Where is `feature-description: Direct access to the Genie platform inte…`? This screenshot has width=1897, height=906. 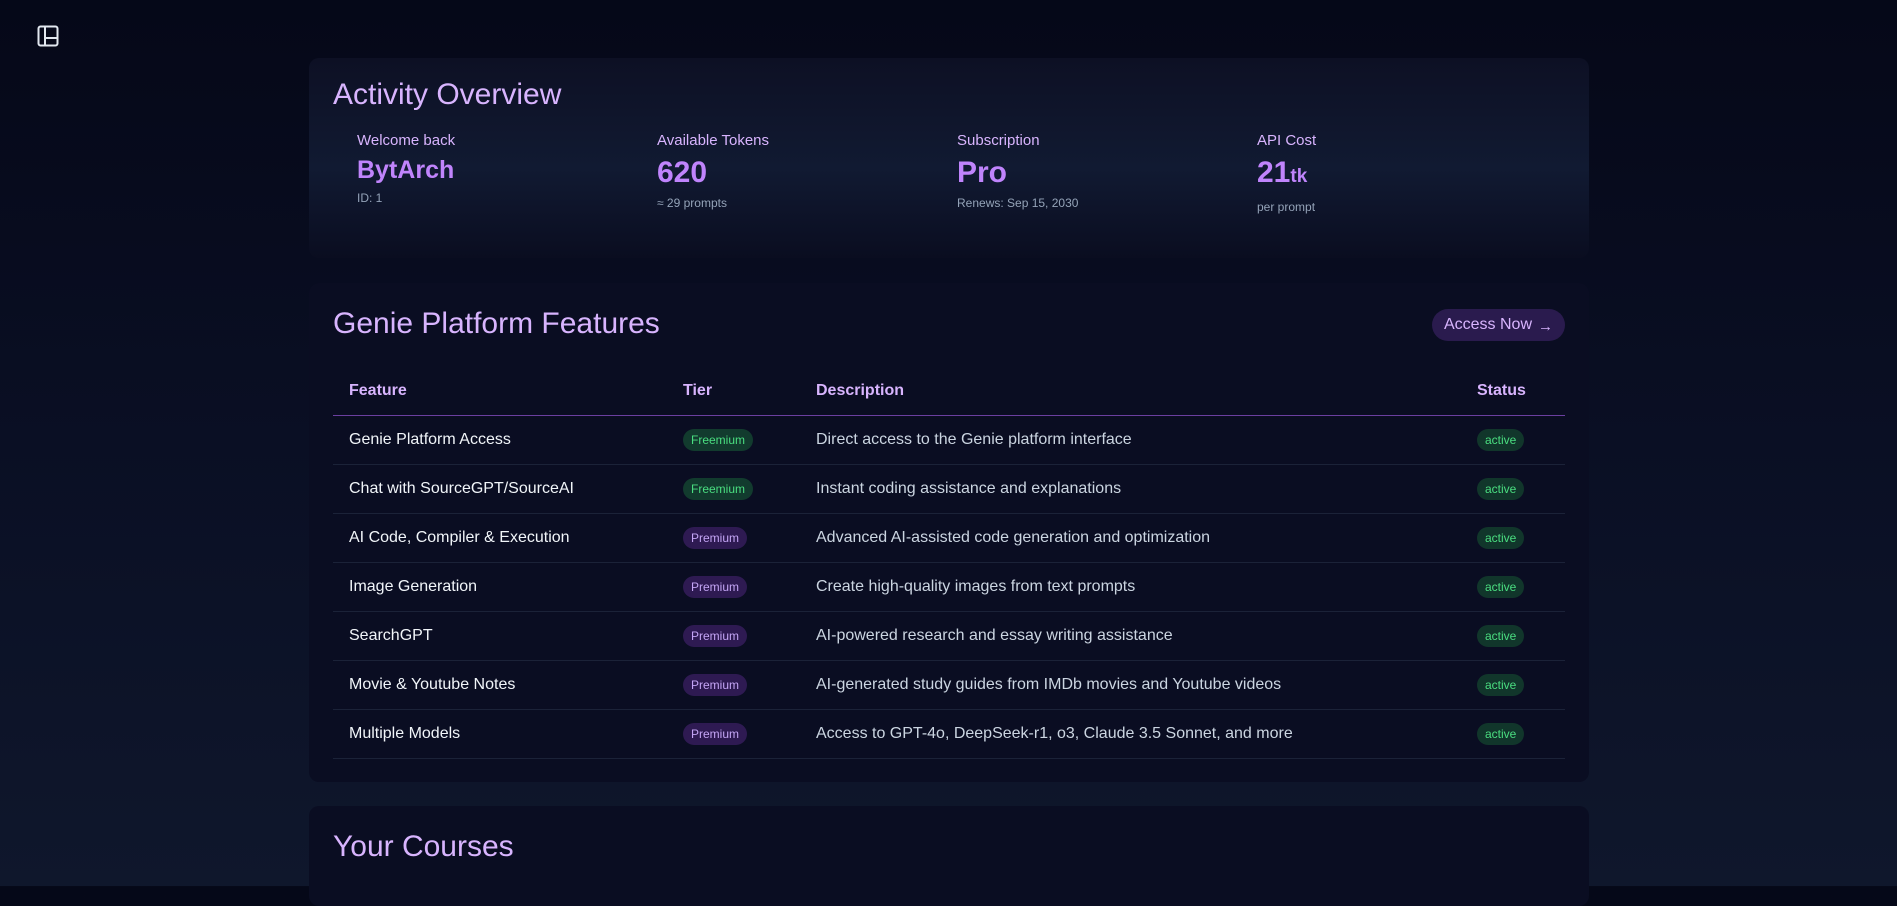 feature-description: Direct access to the Genie platform inte… is located at coordinates (974, 439).